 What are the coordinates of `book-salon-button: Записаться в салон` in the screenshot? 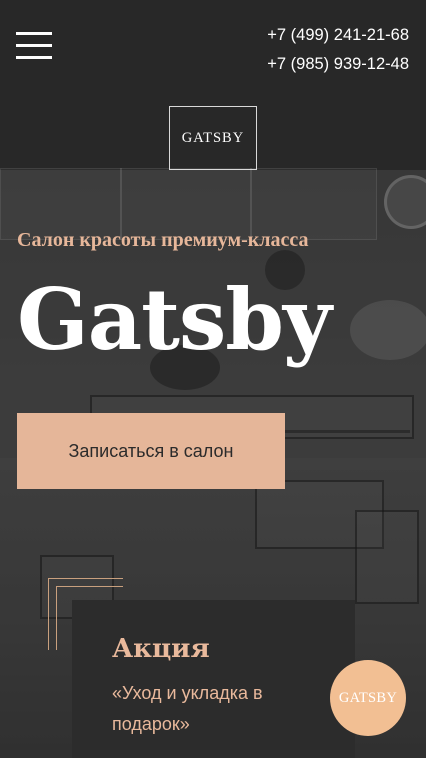 It's located at (151, 451).